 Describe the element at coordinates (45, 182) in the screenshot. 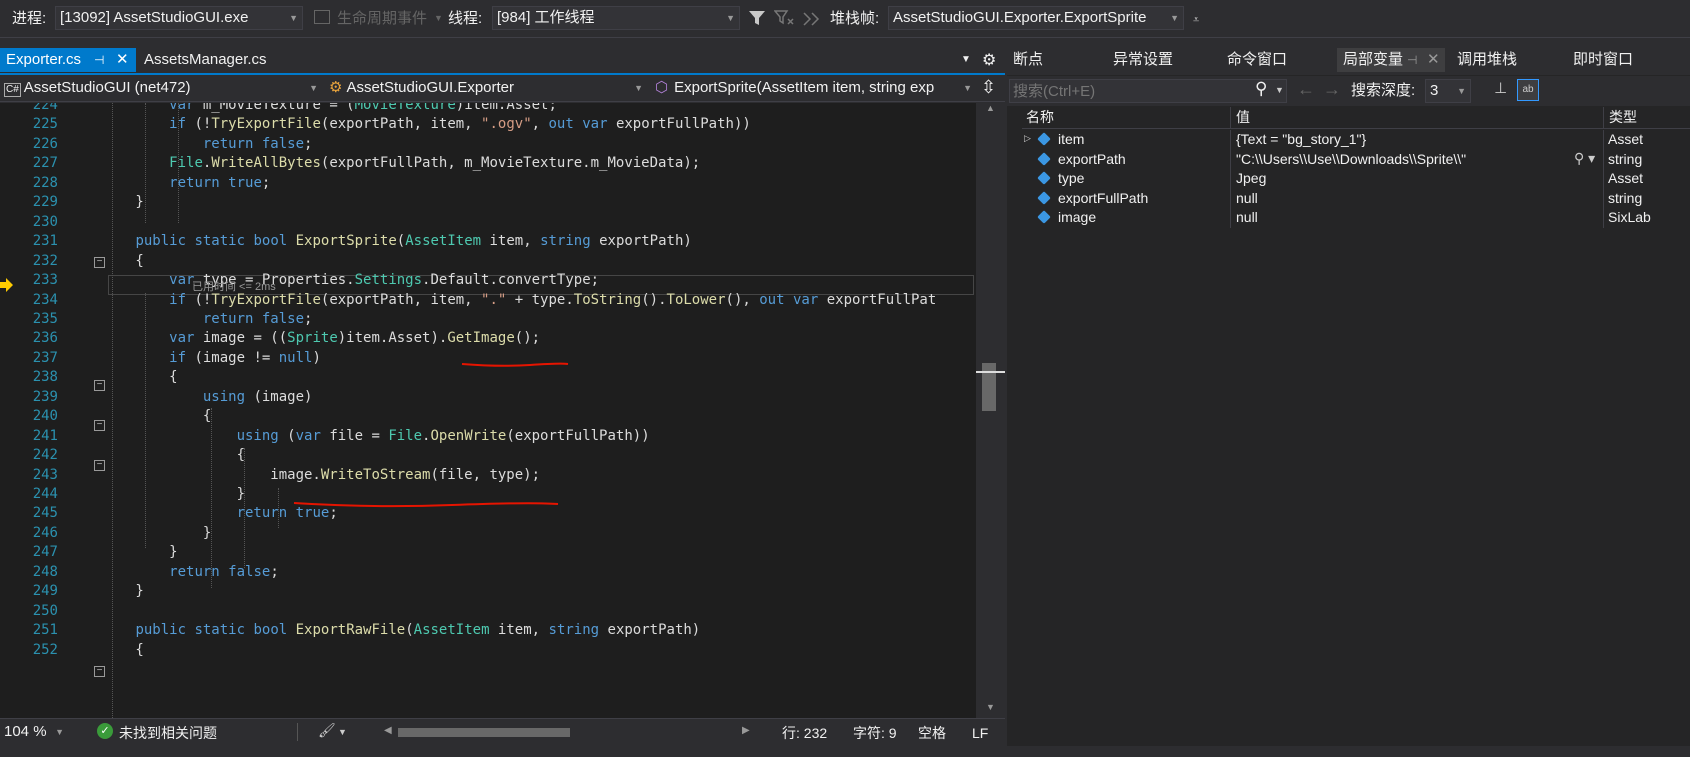

I see `line-number: 228` at that location.